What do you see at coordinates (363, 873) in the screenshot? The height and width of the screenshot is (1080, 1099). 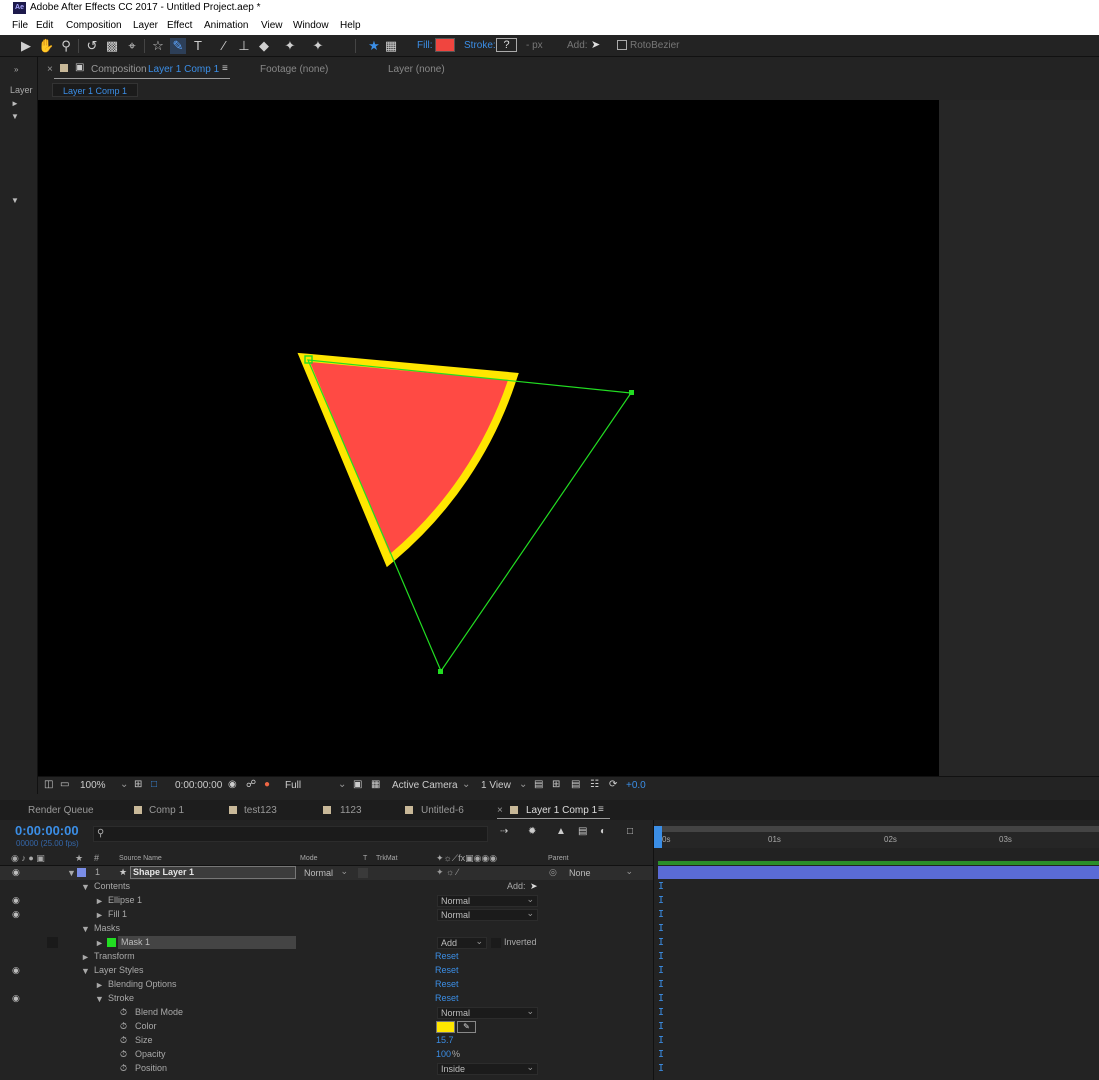 I see `preserve-transparency-toggle` at bounding box center [363, 873].